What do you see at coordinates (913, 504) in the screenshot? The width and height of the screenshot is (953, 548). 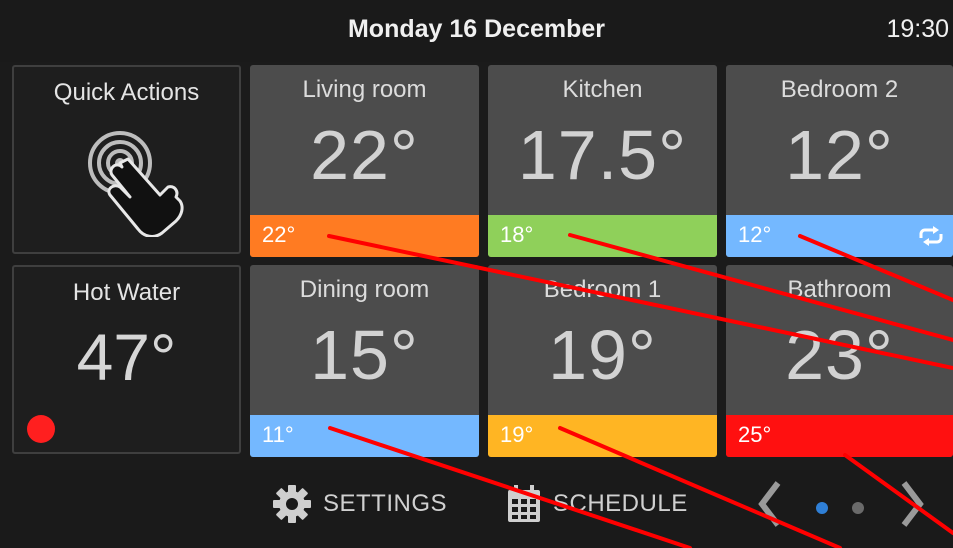 I see `chevron-right-icon` at bounding box center [913, 504].